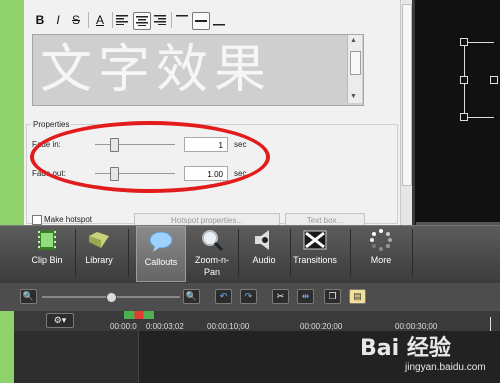 The height and width of the screenshot is (383, 500). Describe the element at coordinates (201, 21) in the screenshot. I see `valign-middle-icon` at that location.